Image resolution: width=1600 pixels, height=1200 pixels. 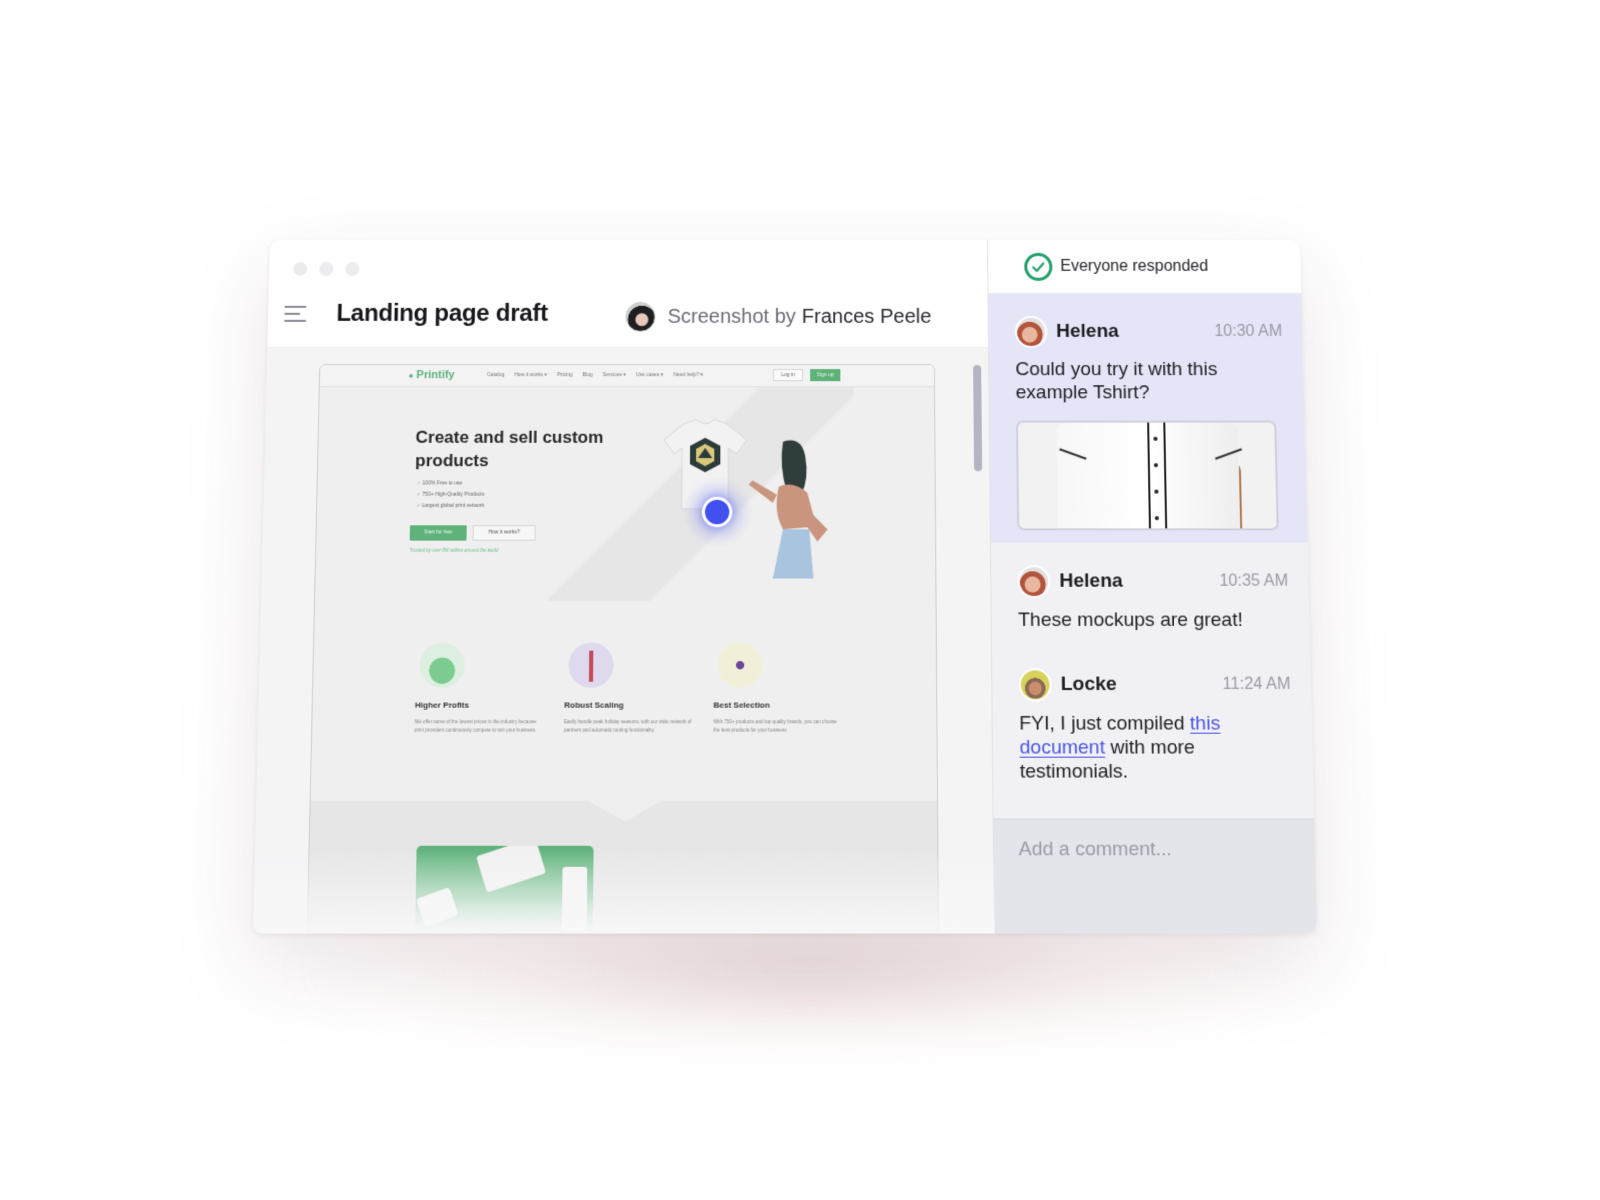 I want to click on printify-logo: Printify, so click(x=431, y=375).